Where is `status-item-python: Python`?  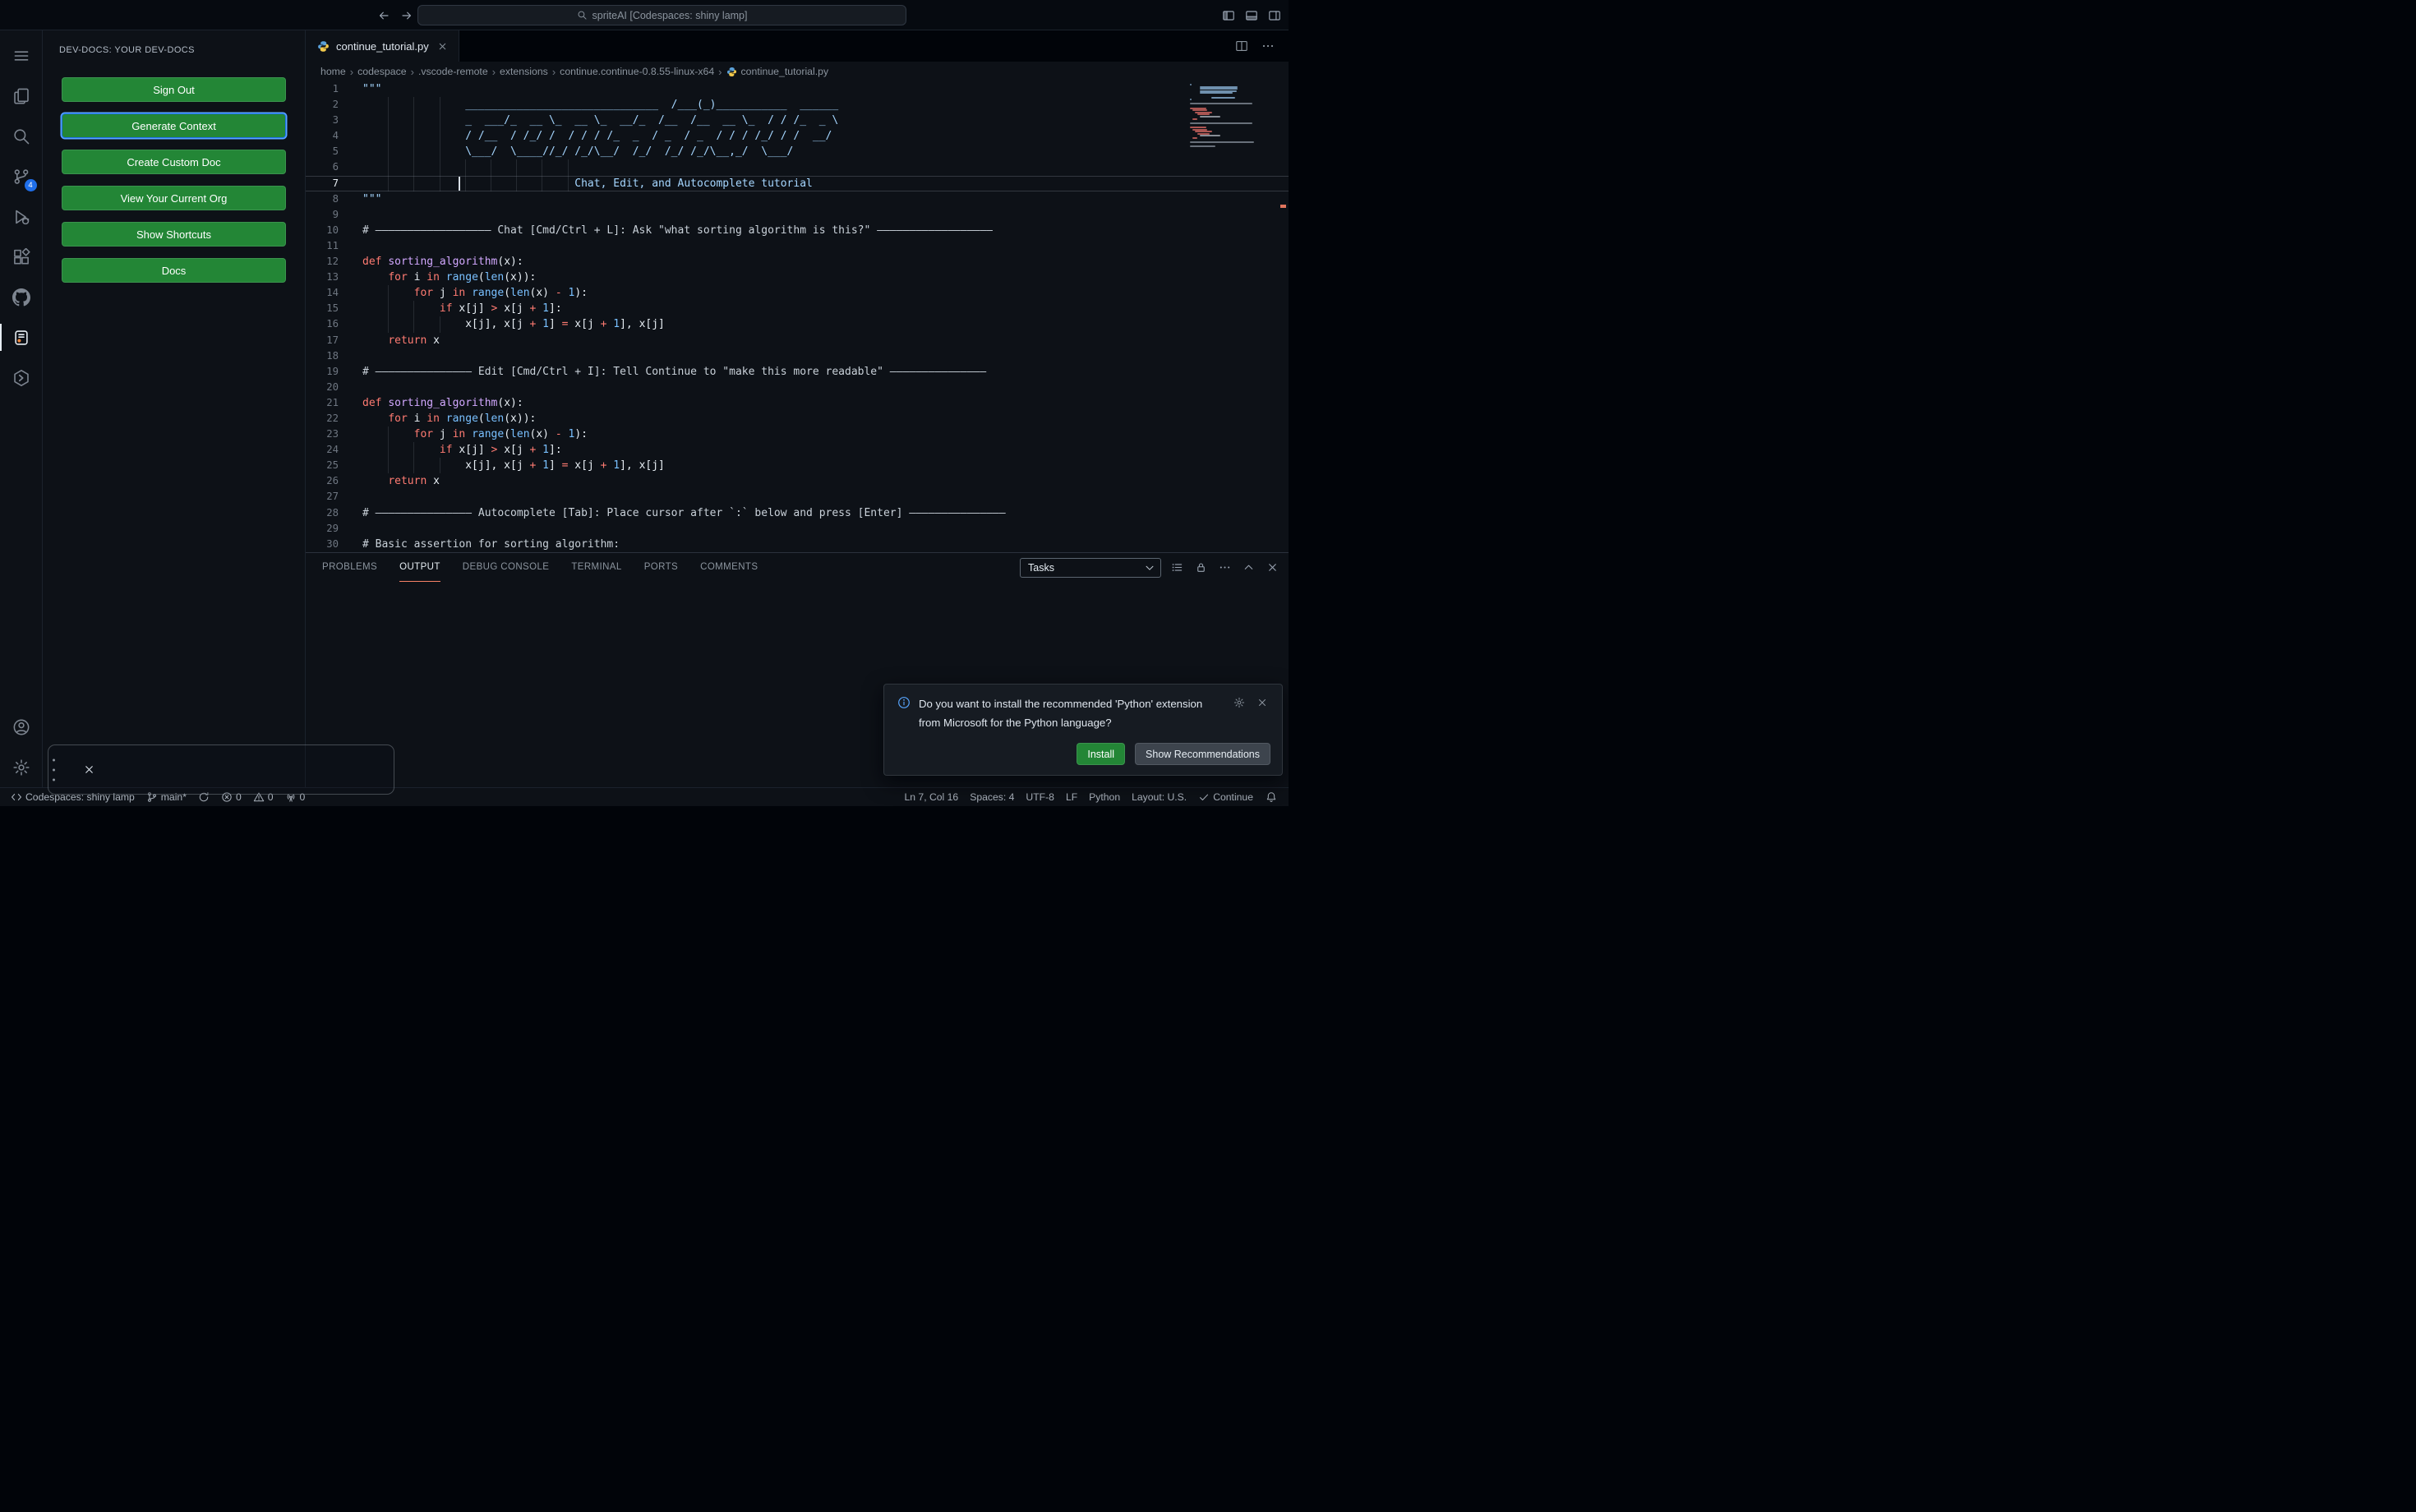 status-item-python: Python is located at coordinates (1105, 797).